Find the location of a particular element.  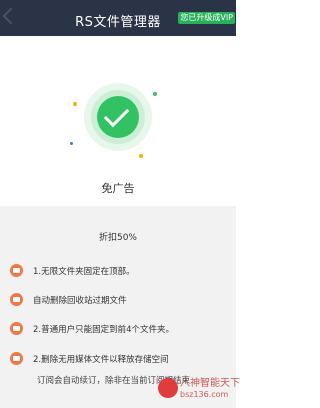

recycle-bin-icon is located at coordinates (16, 299).